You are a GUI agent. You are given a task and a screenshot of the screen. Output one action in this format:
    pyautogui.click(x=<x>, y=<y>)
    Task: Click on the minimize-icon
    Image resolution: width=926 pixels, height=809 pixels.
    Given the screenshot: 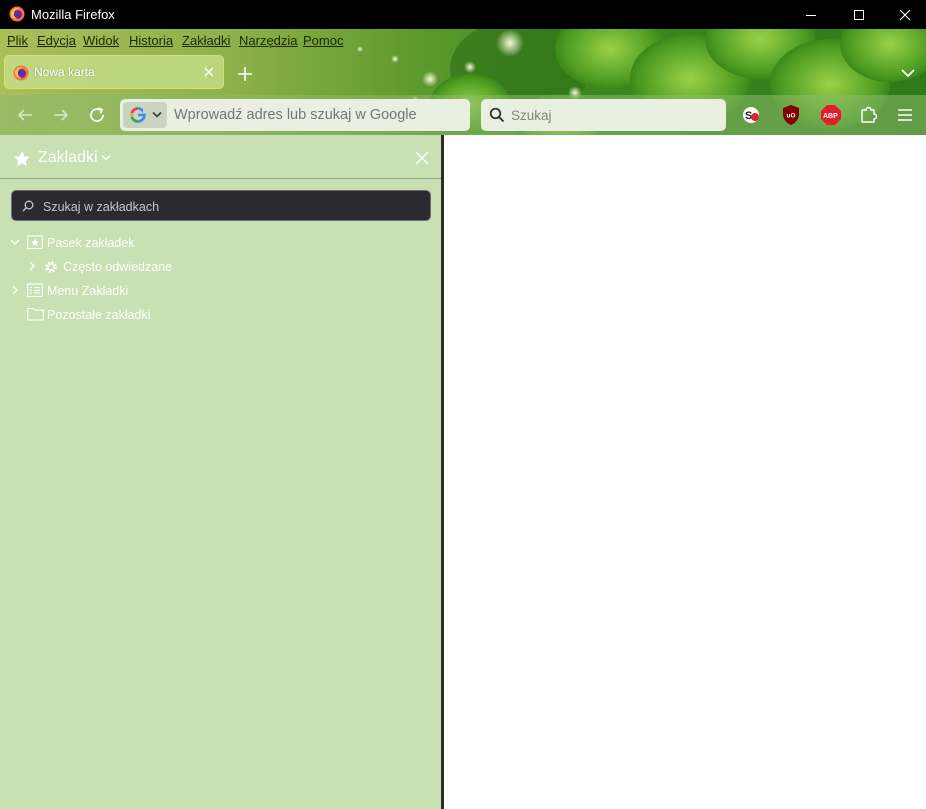 What is the action you would take?
    pyautogui.click(x=811, y=15)
    